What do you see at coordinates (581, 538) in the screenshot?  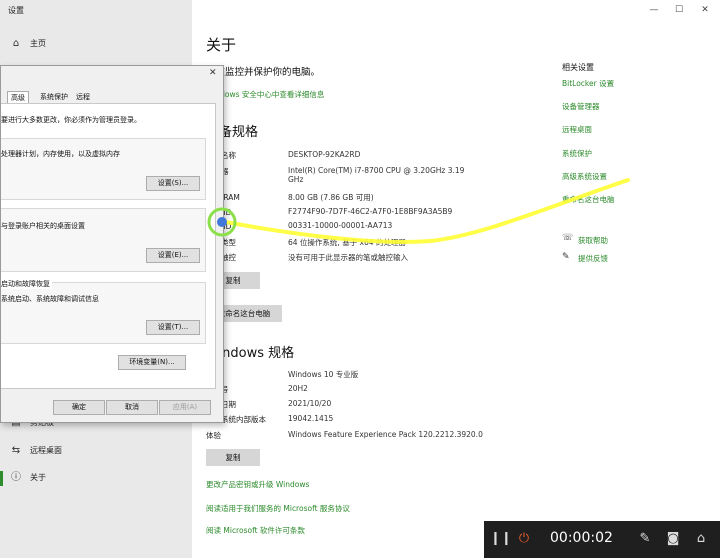 I see `recording-timer: 00:00:02` at bounding box center [581, 538].